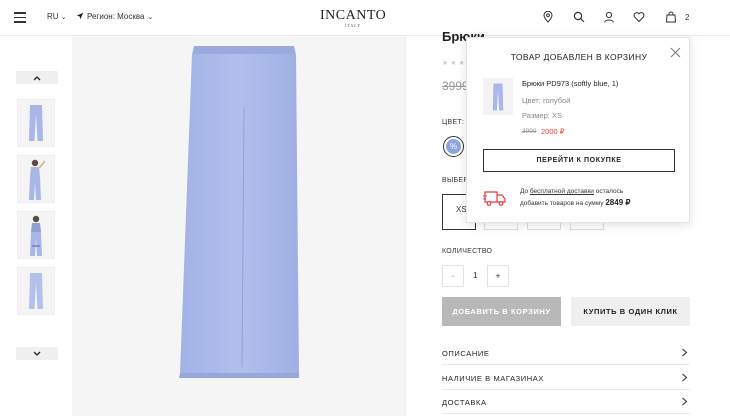 Image resolution: width=730 pixels, height=416 pixels. What do you see at coordinates (675, 52) in the screenshot?
I see `close-icon` at bounding box center [675, 52].